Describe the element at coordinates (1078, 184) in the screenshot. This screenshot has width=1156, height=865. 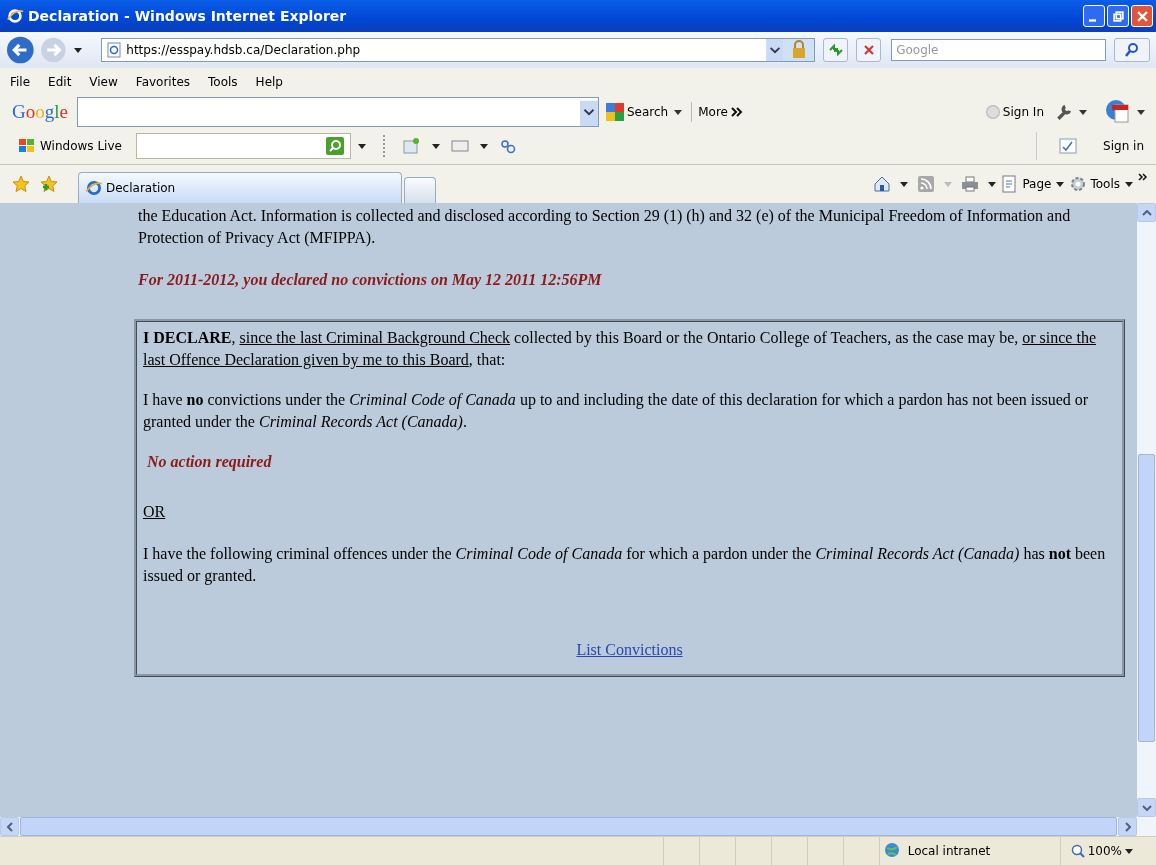
I see `gear-icon` at that location.